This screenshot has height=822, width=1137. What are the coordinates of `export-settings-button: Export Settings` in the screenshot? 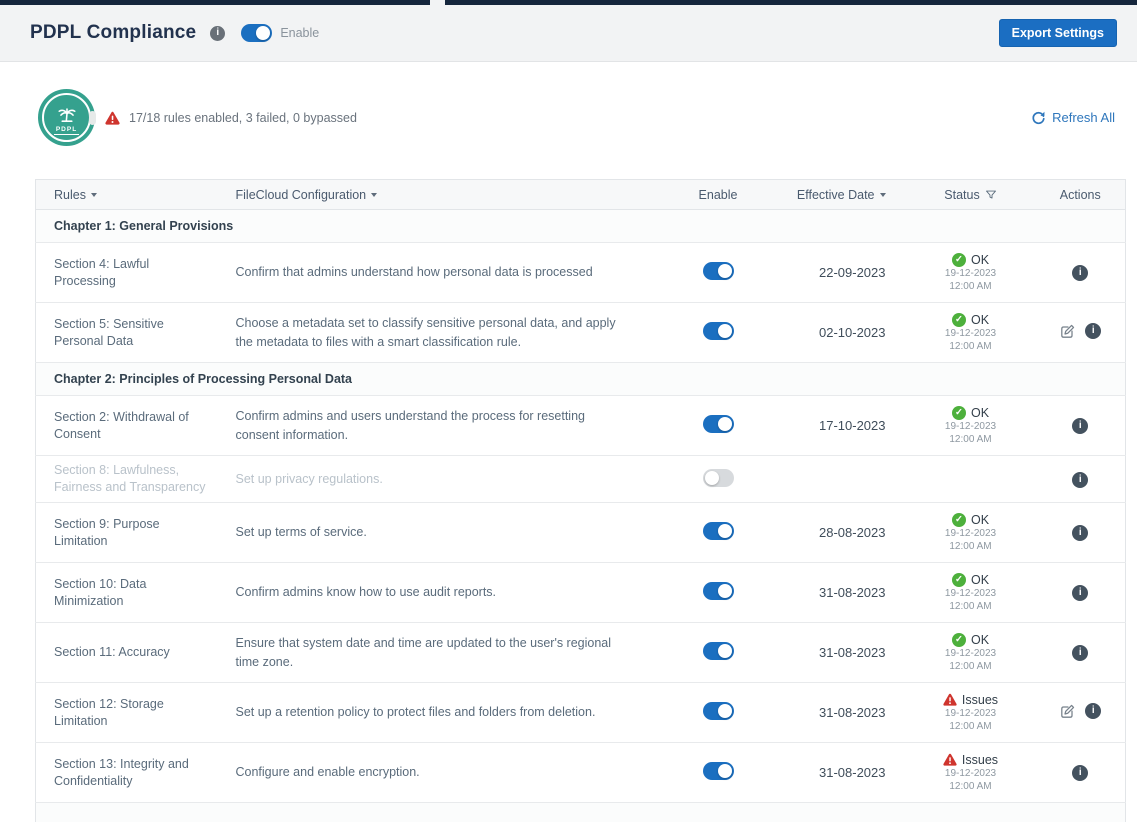 It's located at (1057, 33).